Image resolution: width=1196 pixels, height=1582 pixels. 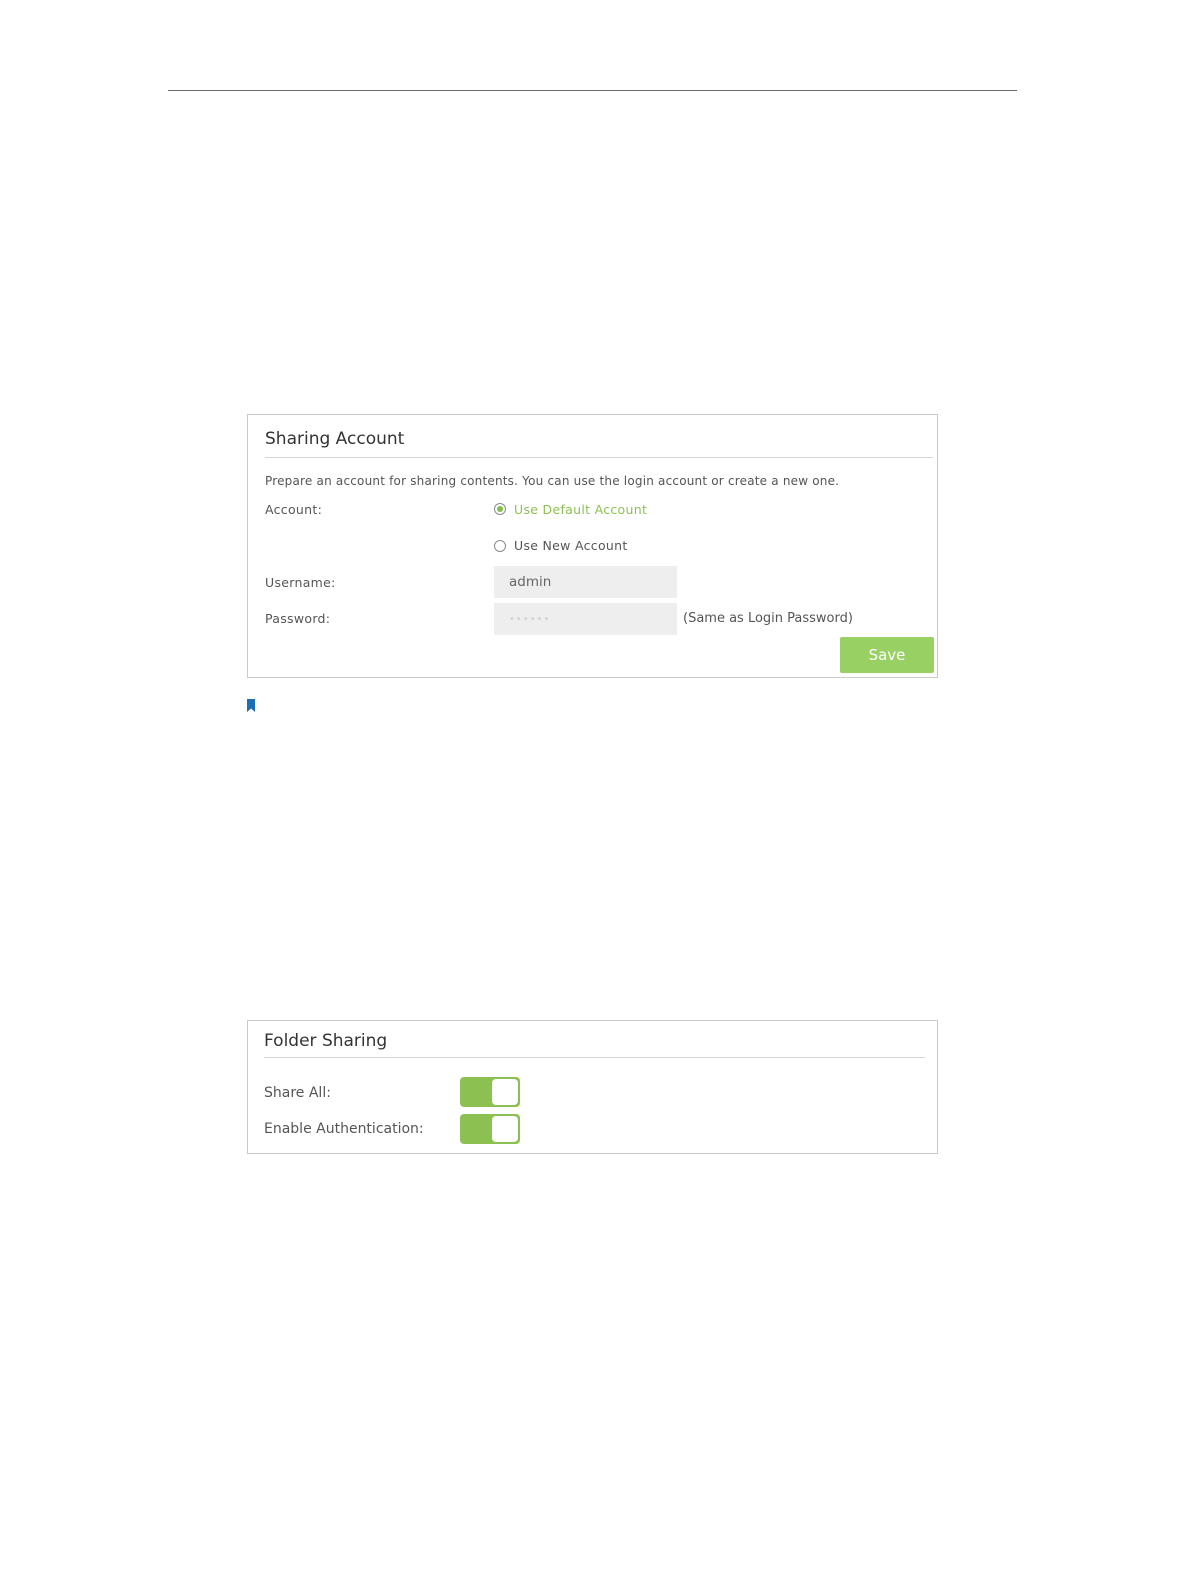 What do you see at coordinates (294, 509) in the screenshot?
I see `account-label: Account:` at bounding box center [294, 509].